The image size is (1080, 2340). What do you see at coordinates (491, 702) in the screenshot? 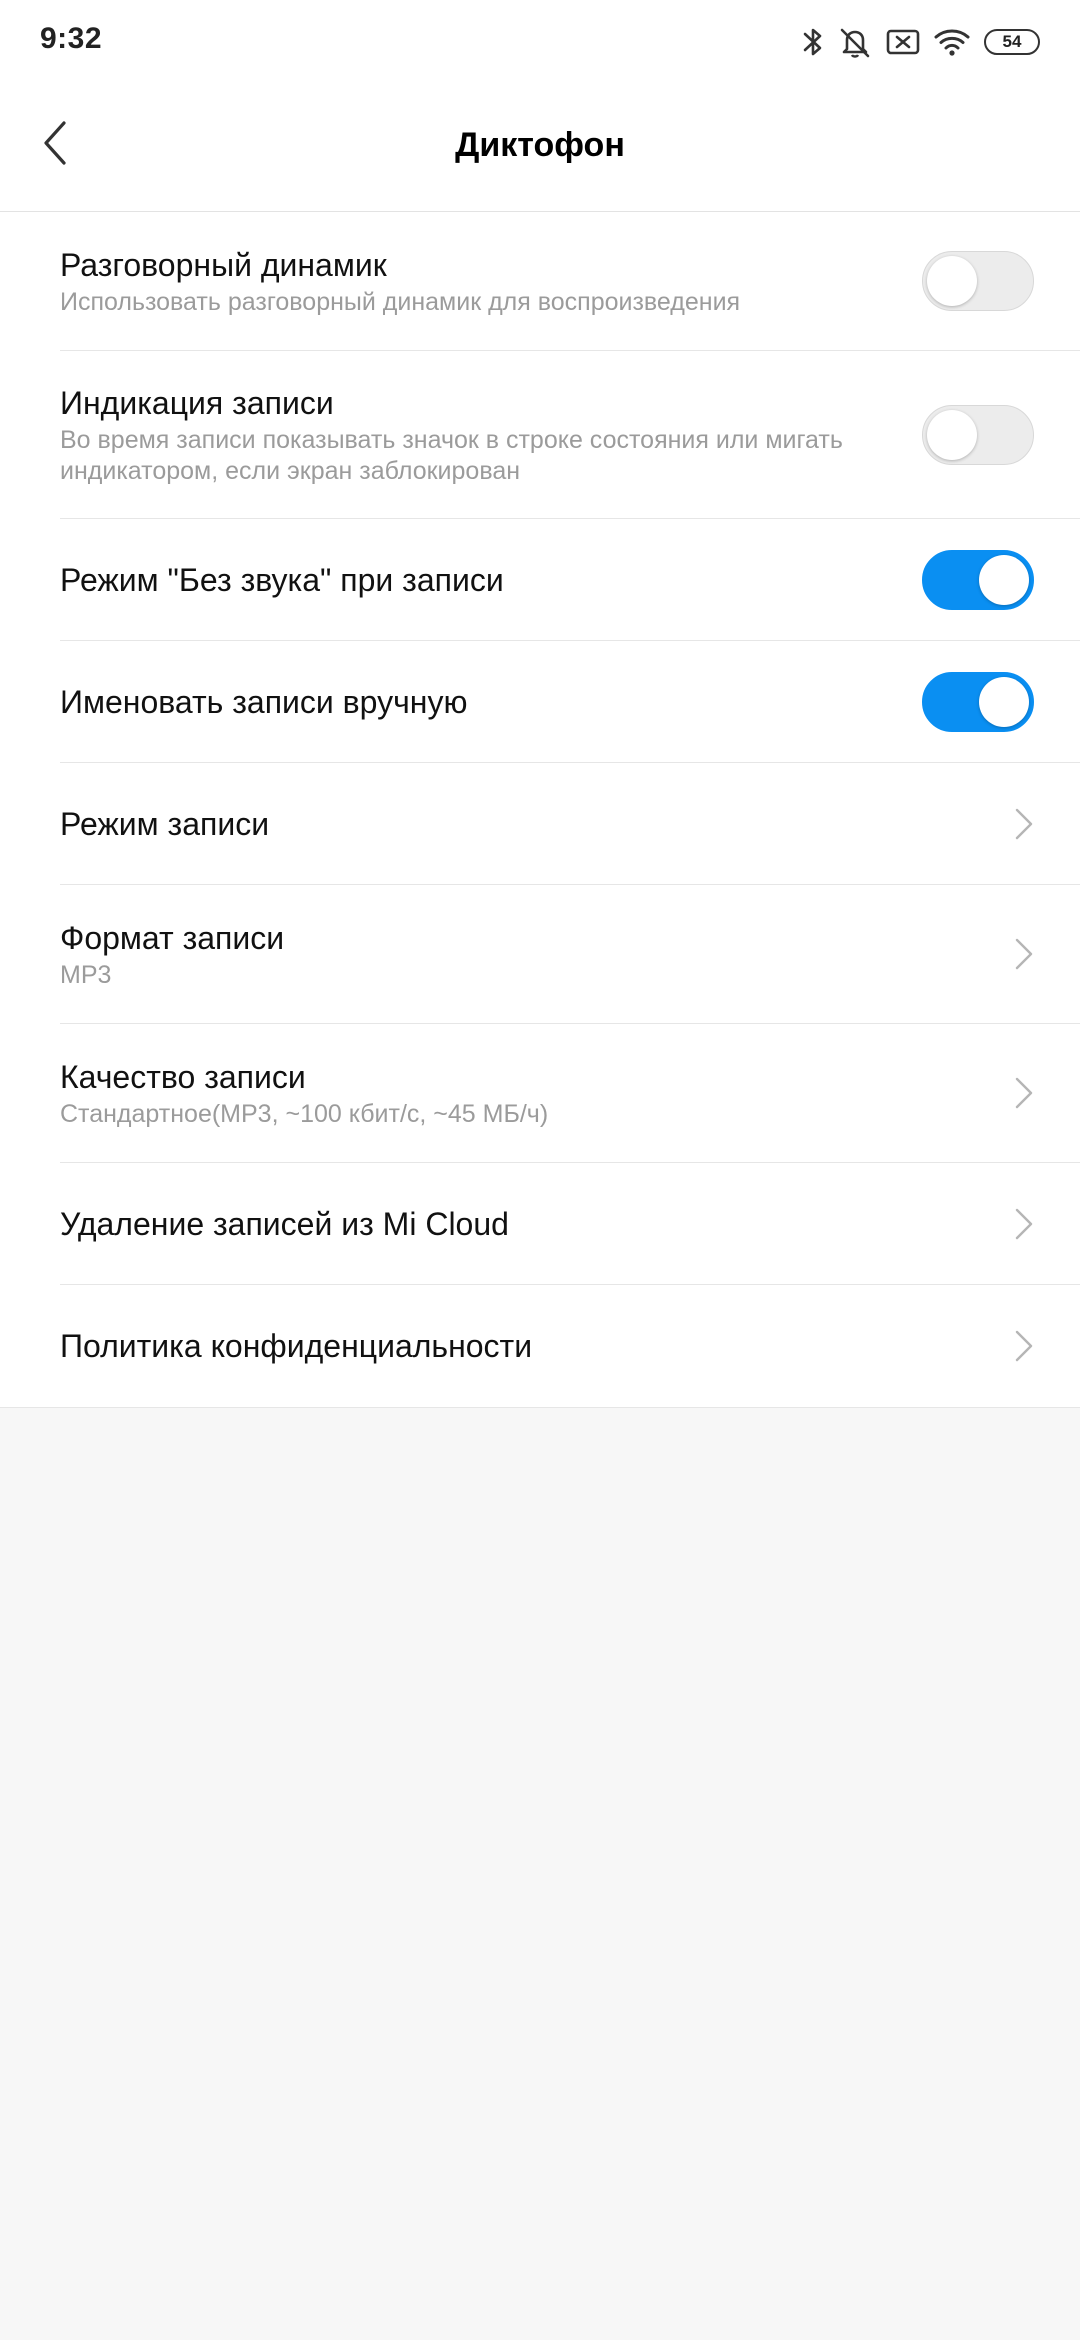
I see `row-text: Именовать записи вручную` at bounding box center [491, 702].